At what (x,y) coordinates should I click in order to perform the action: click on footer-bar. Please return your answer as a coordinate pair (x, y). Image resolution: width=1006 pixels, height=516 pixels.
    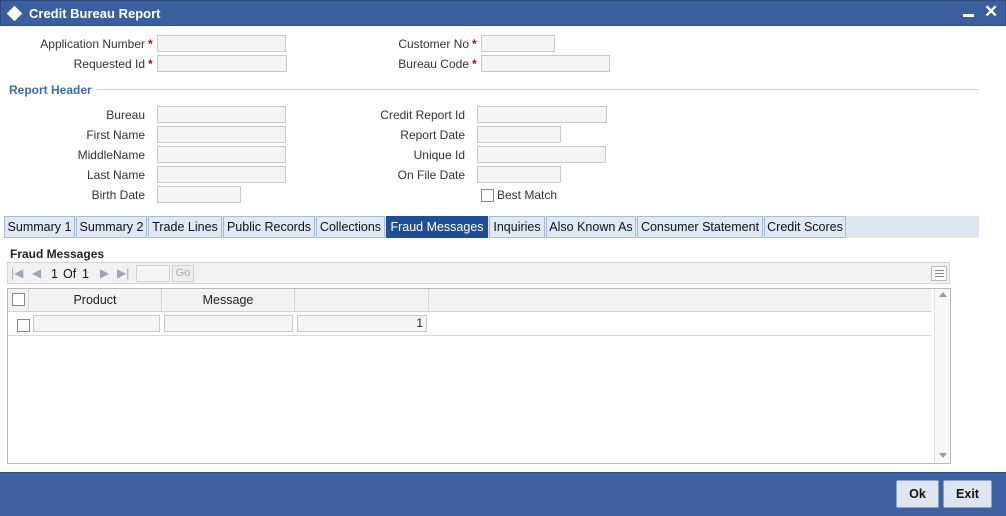
    Looking at the image, I should click on (503, 494).